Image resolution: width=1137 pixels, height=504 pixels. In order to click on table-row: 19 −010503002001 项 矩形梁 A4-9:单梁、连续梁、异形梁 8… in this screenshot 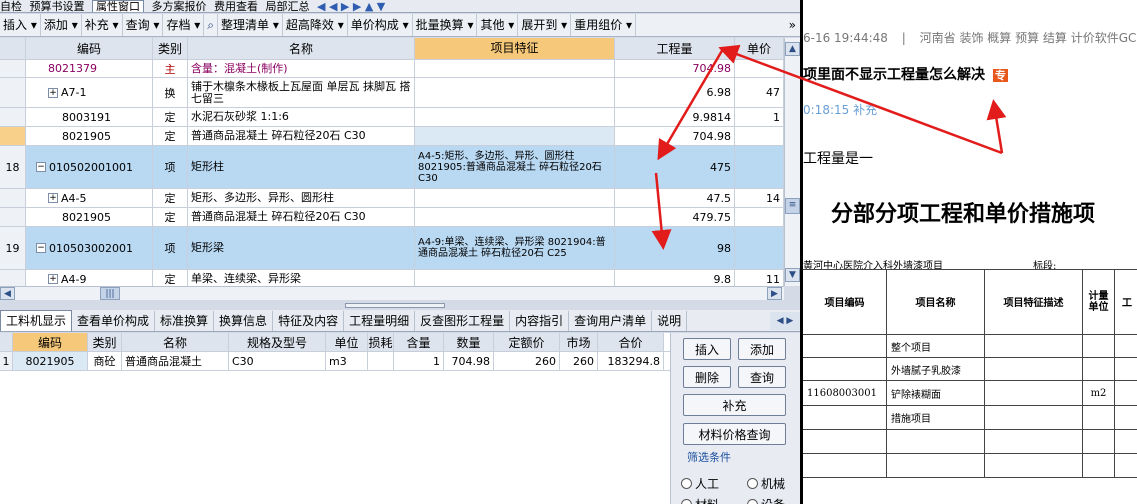, I will do `click(392, 248)`.